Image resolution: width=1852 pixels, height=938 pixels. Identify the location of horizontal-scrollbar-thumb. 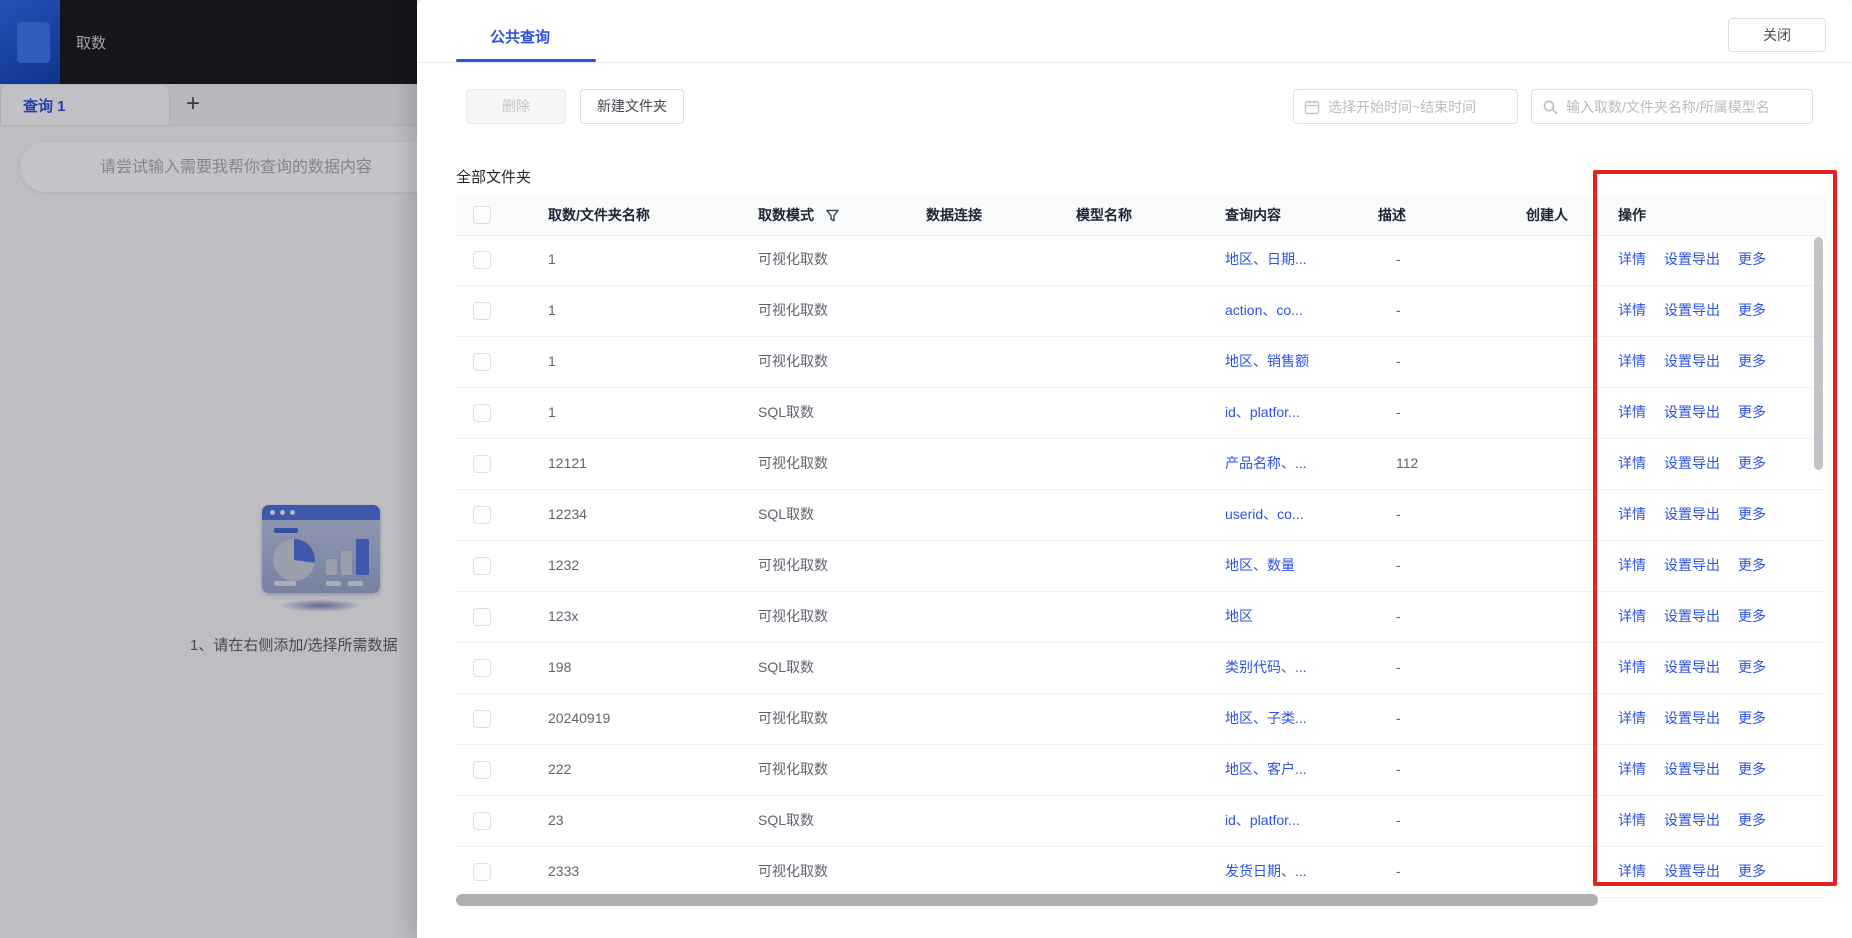
(1027, 900).